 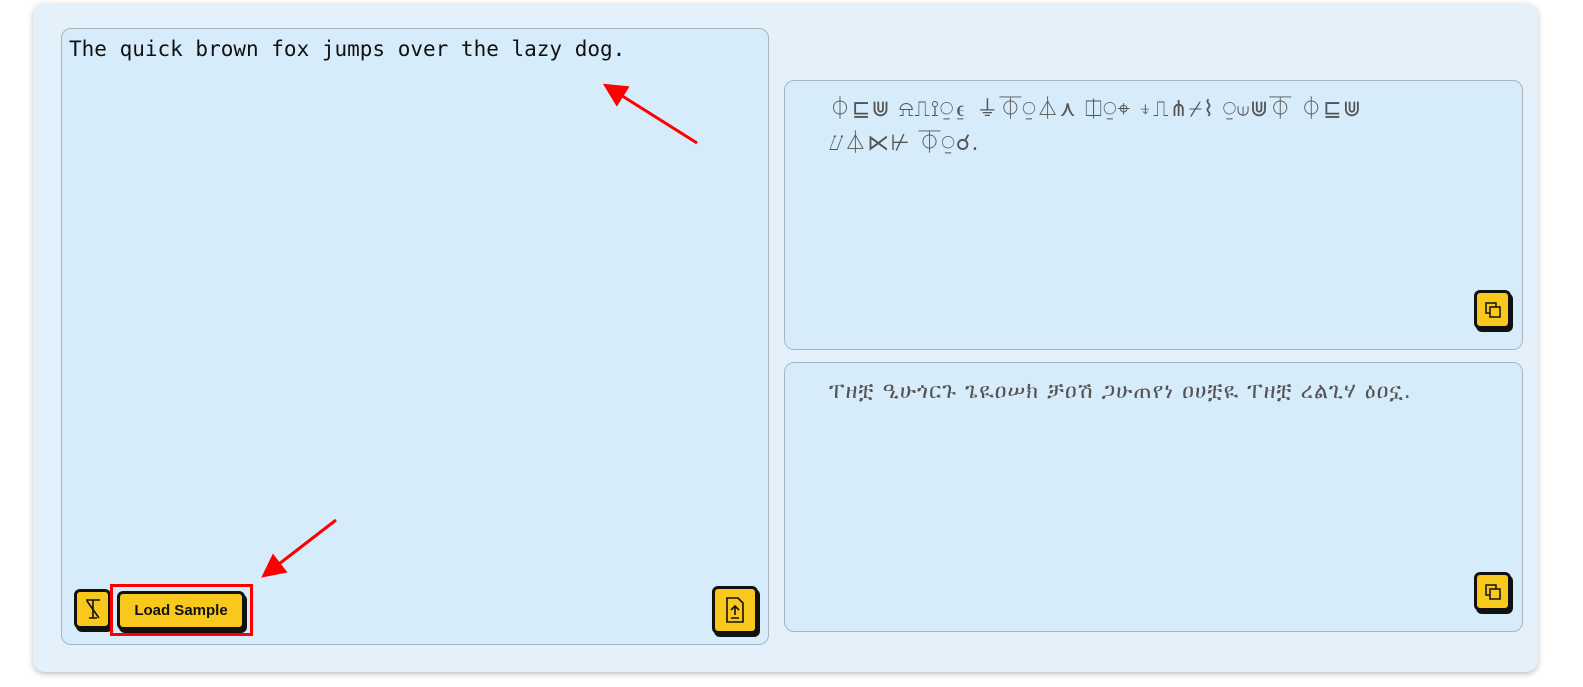 I want to click on upload-file-button, so click(x=735, y=610).